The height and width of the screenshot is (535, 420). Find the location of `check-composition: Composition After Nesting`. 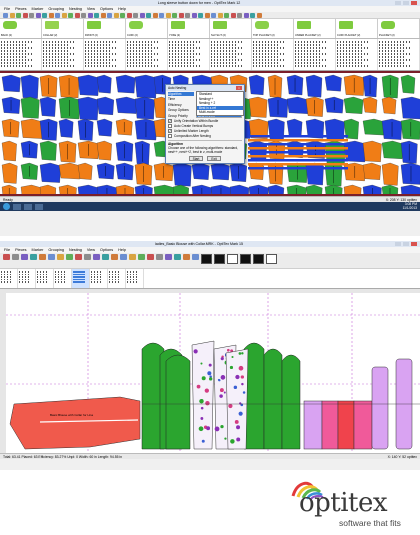

check-composition: Composition After Nesting is located at coordinates (205, 136).